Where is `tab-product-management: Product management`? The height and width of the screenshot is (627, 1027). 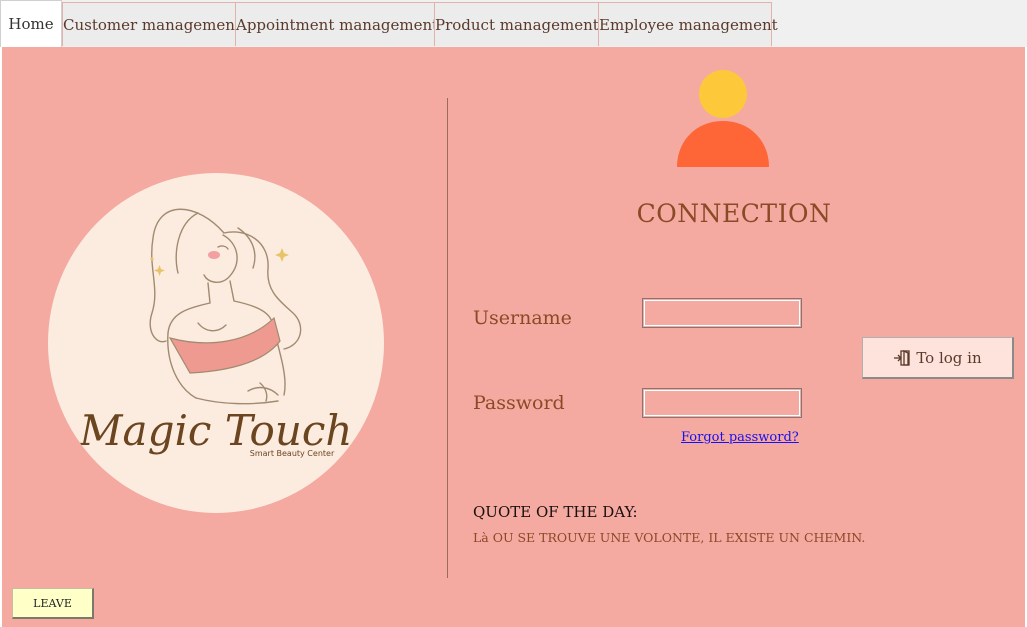
tab-product-management: Product management is located at coordinates (516, 24).